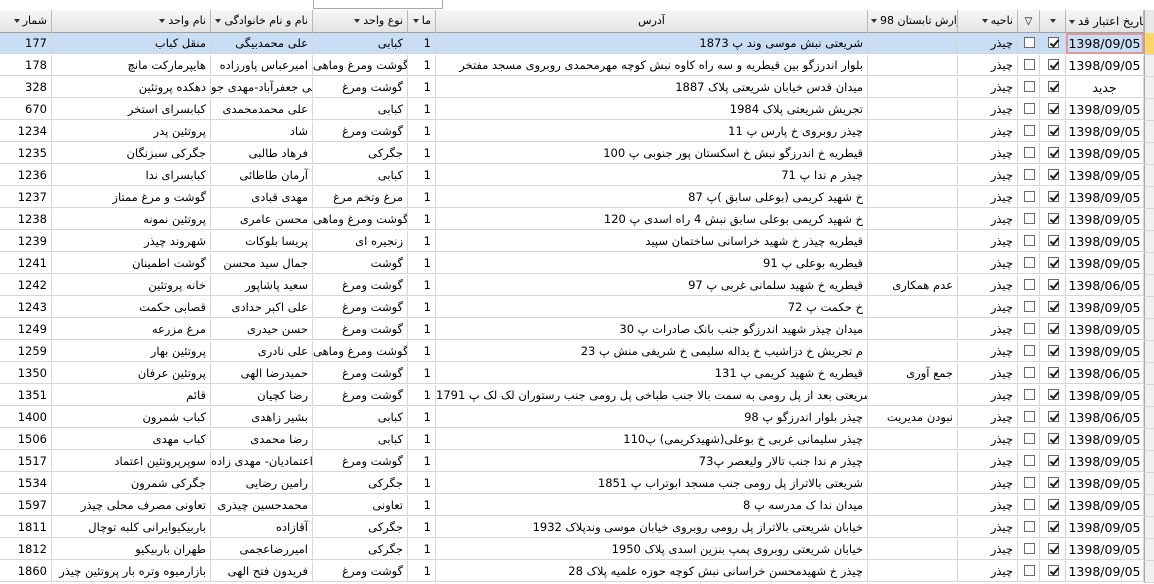 The height and width of the screenshot is (584, 1154). I want to click on cell-address: میدان قدس خیابان شریعتی پلاک 1887, so click(652, 87).